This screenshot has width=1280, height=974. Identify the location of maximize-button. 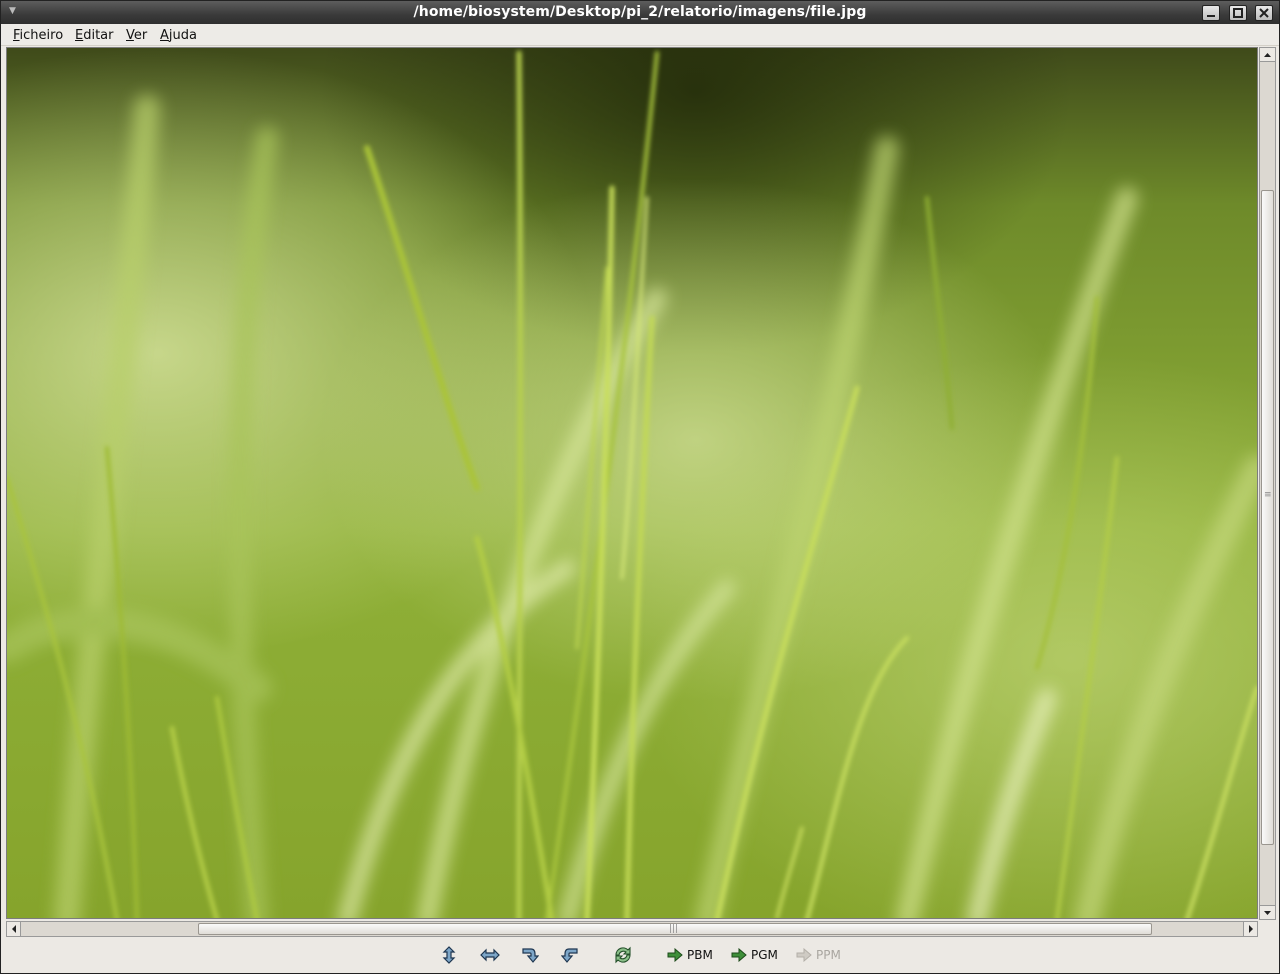
(1238, 13).